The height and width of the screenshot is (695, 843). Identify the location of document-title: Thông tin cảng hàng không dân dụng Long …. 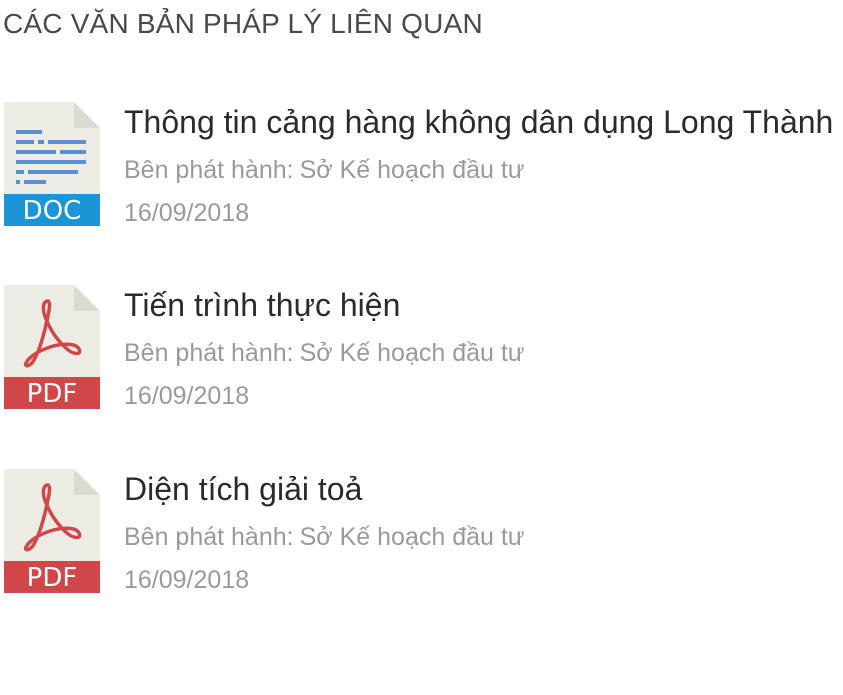
(478, 122).